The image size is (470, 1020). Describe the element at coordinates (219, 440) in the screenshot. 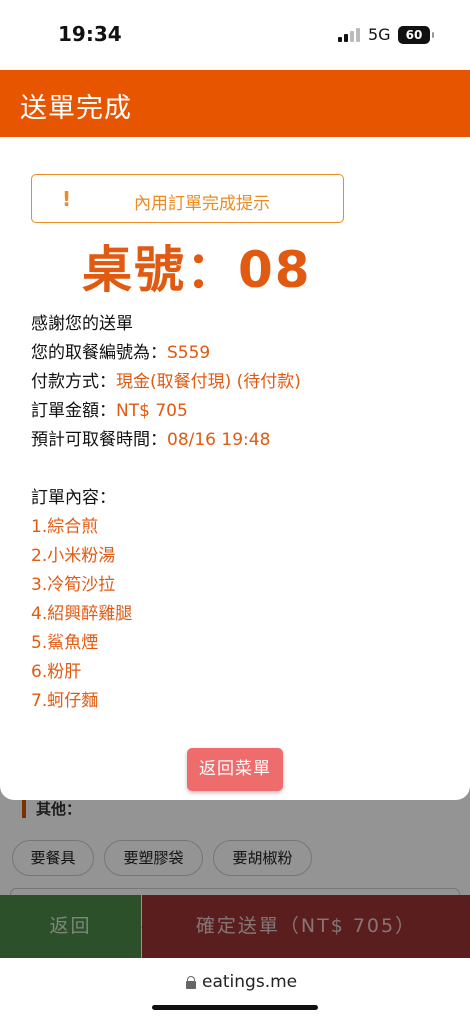

I see `pickup-time-value: 08/16 19:48` at that location.